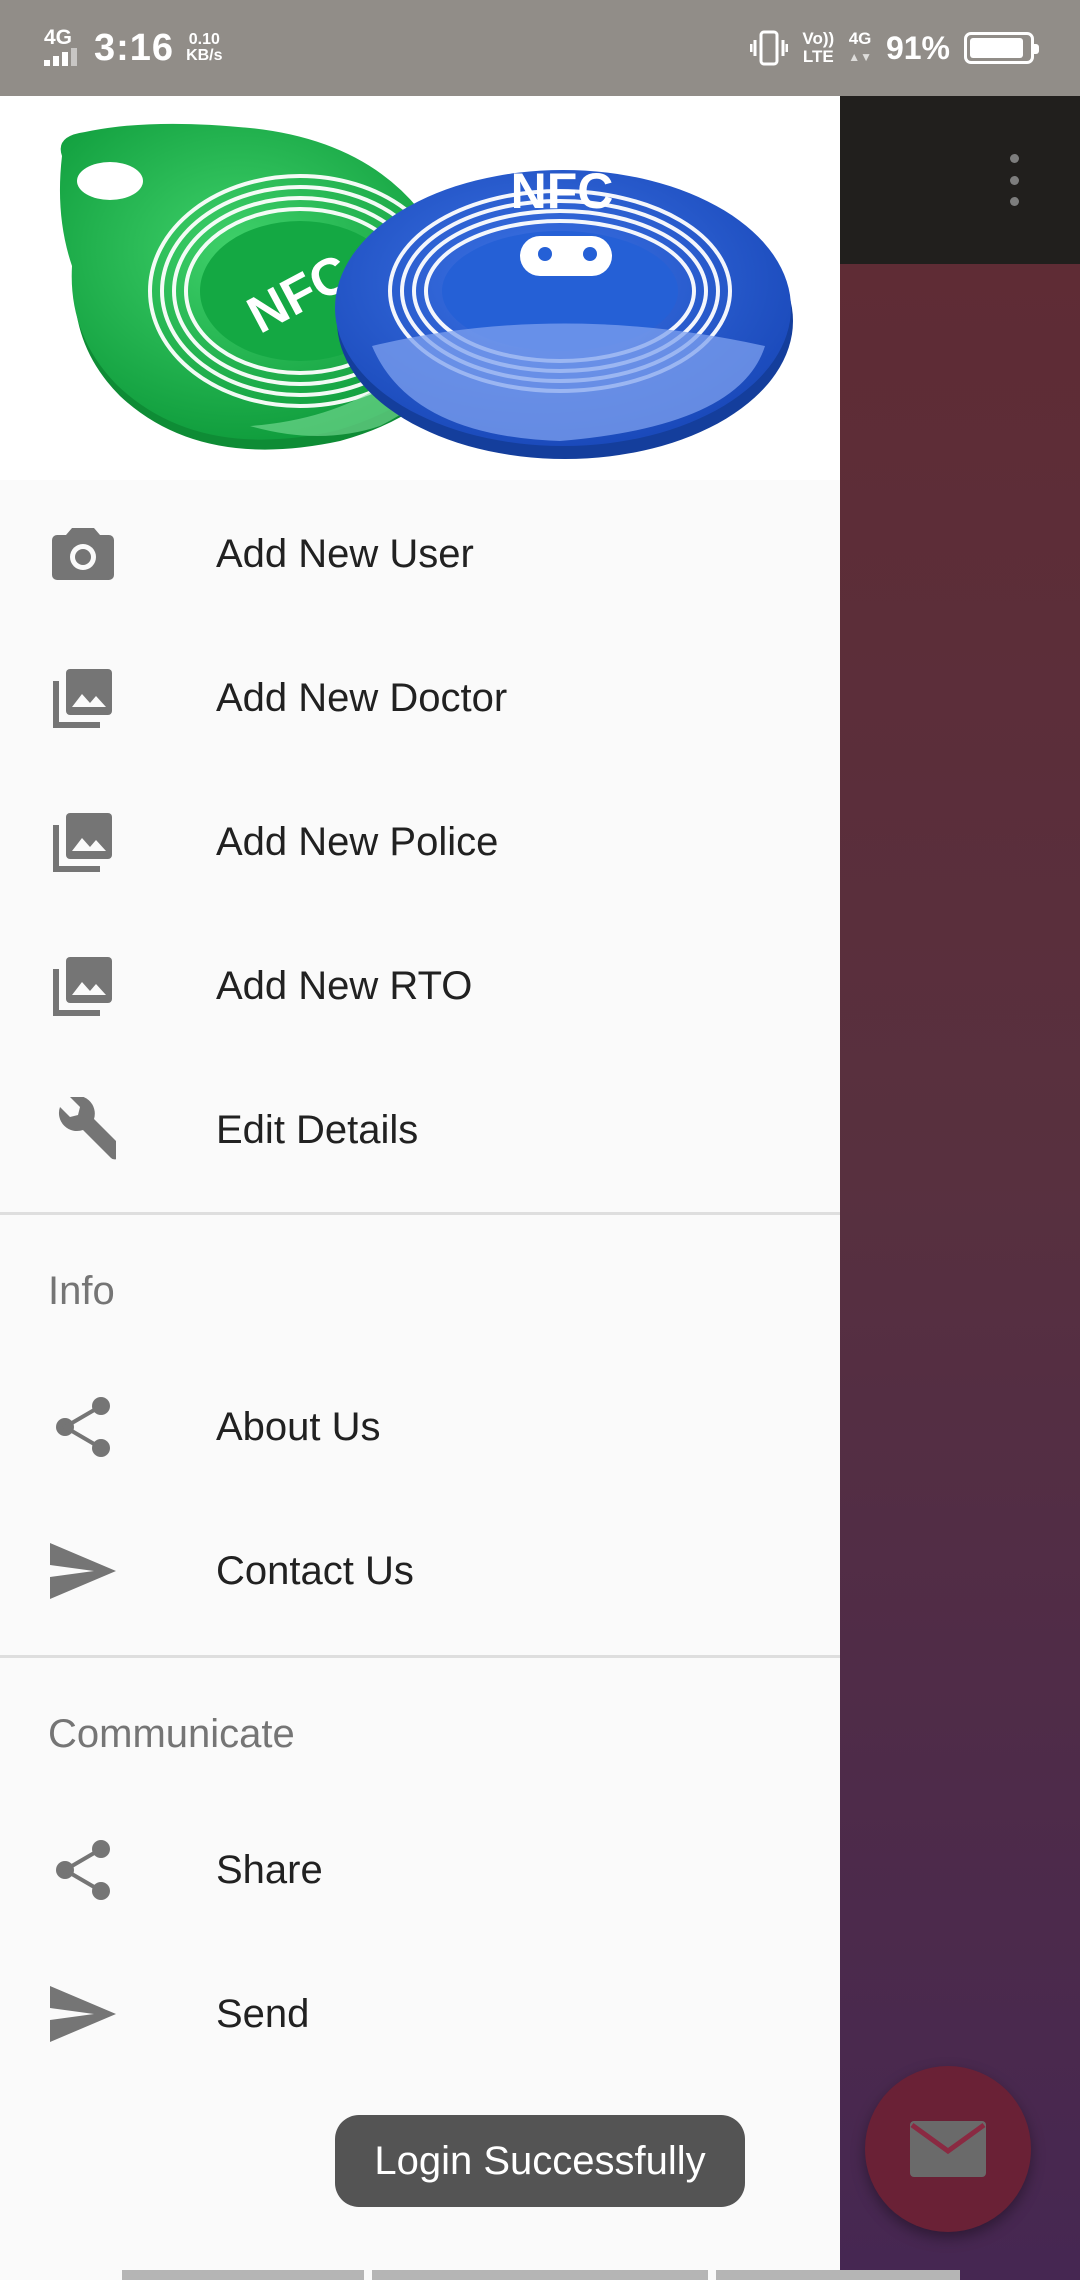 This screenshot has height=2280, width=1080. I want to click on menu-item-label: Share, so click(269, 1869).